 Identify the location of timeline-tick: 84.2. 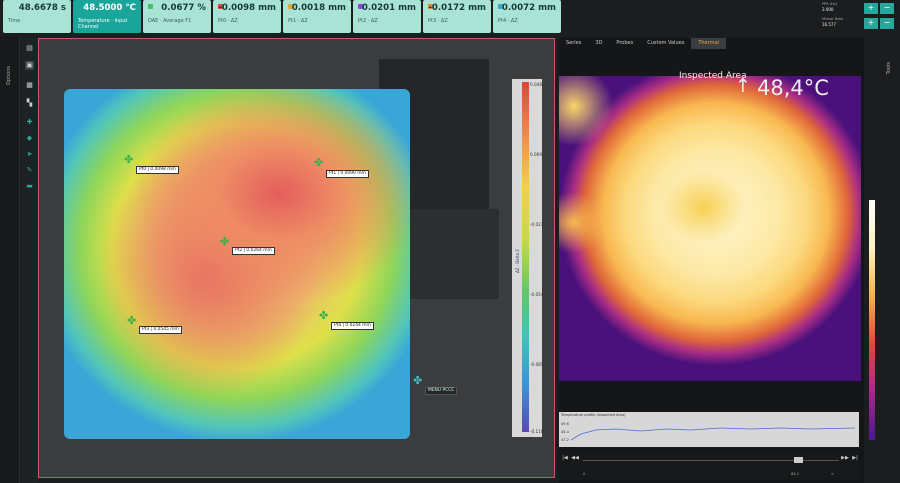
(795, 474).